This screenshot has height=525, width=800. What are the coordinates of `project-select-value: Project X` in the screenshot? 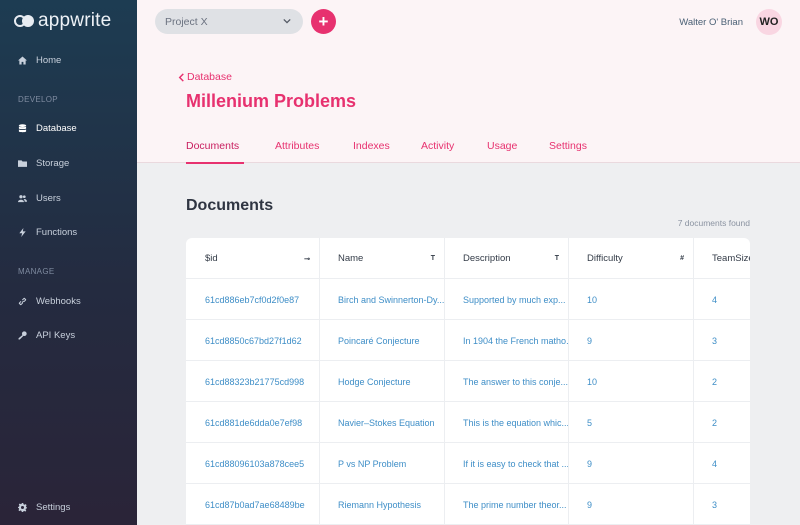 It's located at (186, 21).